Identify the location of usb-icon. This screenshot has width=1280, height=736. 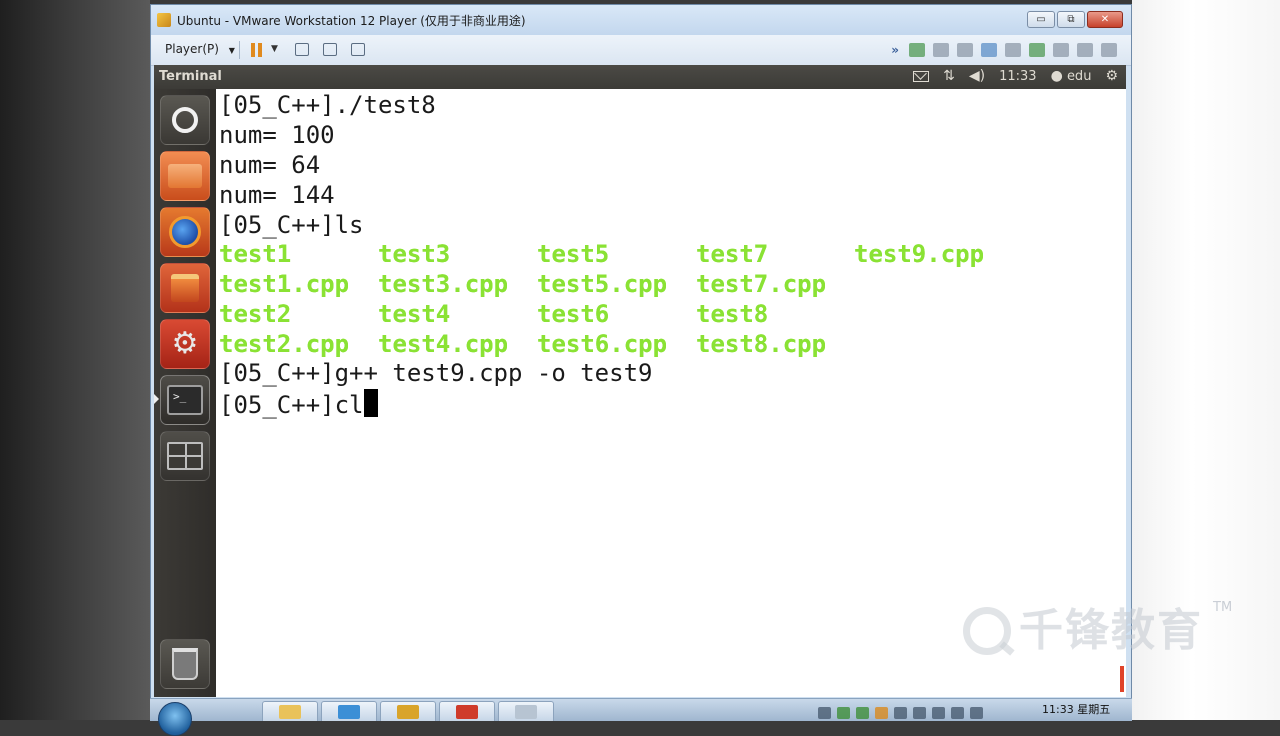
(1037, 50).